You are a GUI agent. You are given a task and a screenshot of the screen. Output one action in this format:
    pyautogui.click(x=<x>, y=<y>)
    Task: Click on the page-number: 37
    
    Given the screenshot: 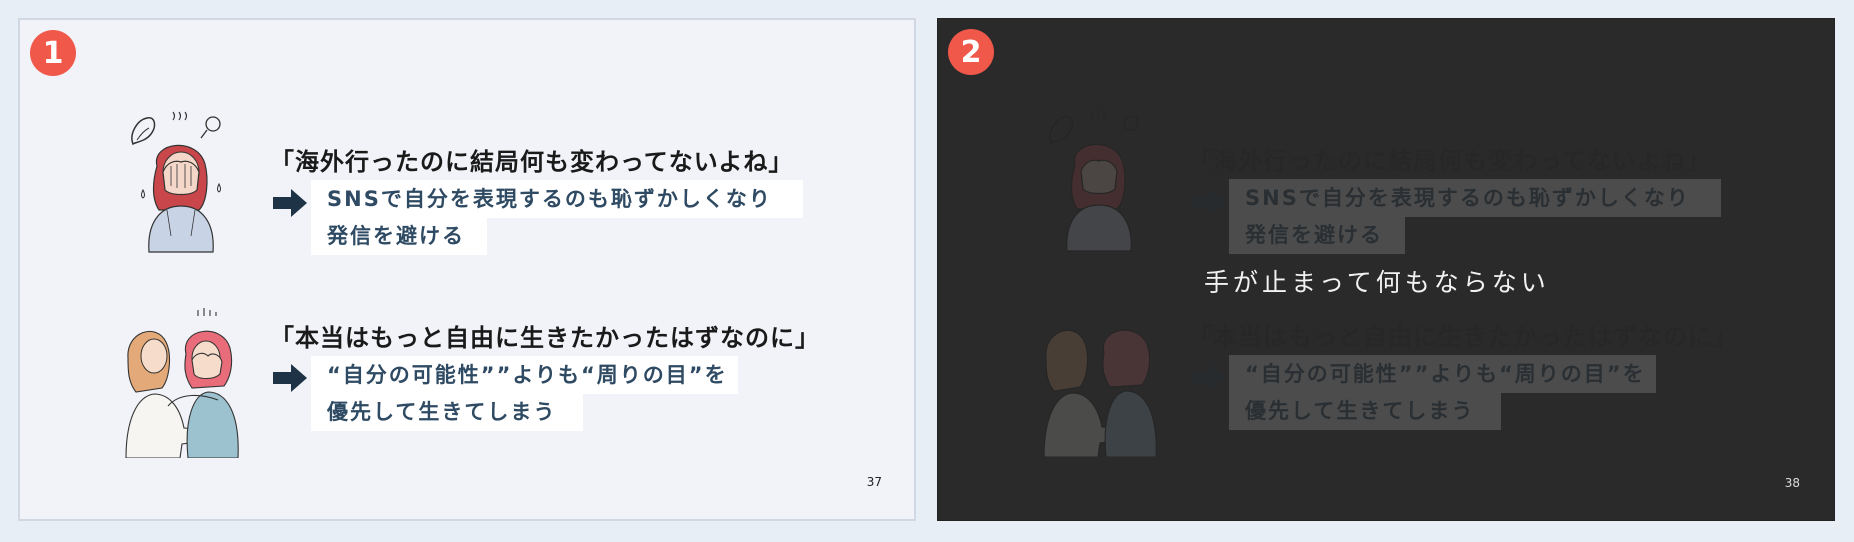 What is the action you would take?
    pyautogui.click(x=874, y=482)
    